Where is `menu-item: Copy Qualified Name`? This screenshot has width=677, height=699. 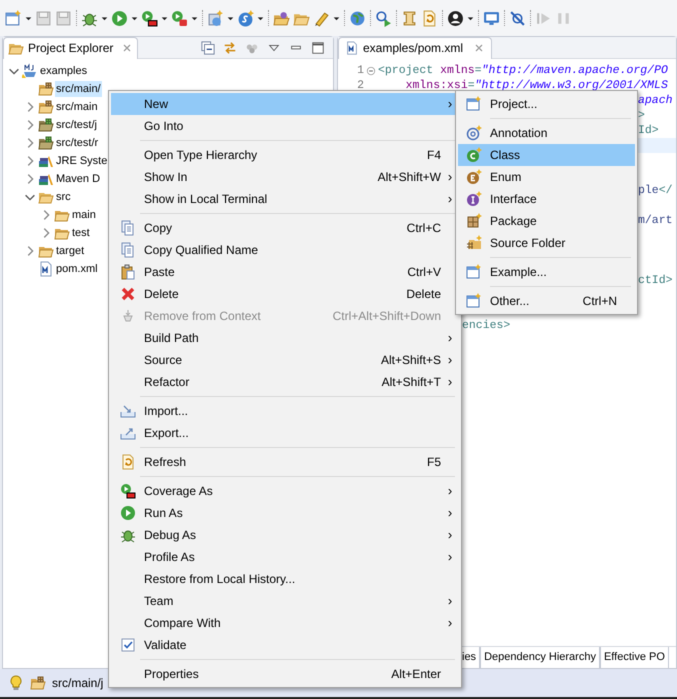
menu-item: Copy Qualified Name is located at coordinates (285, 250).